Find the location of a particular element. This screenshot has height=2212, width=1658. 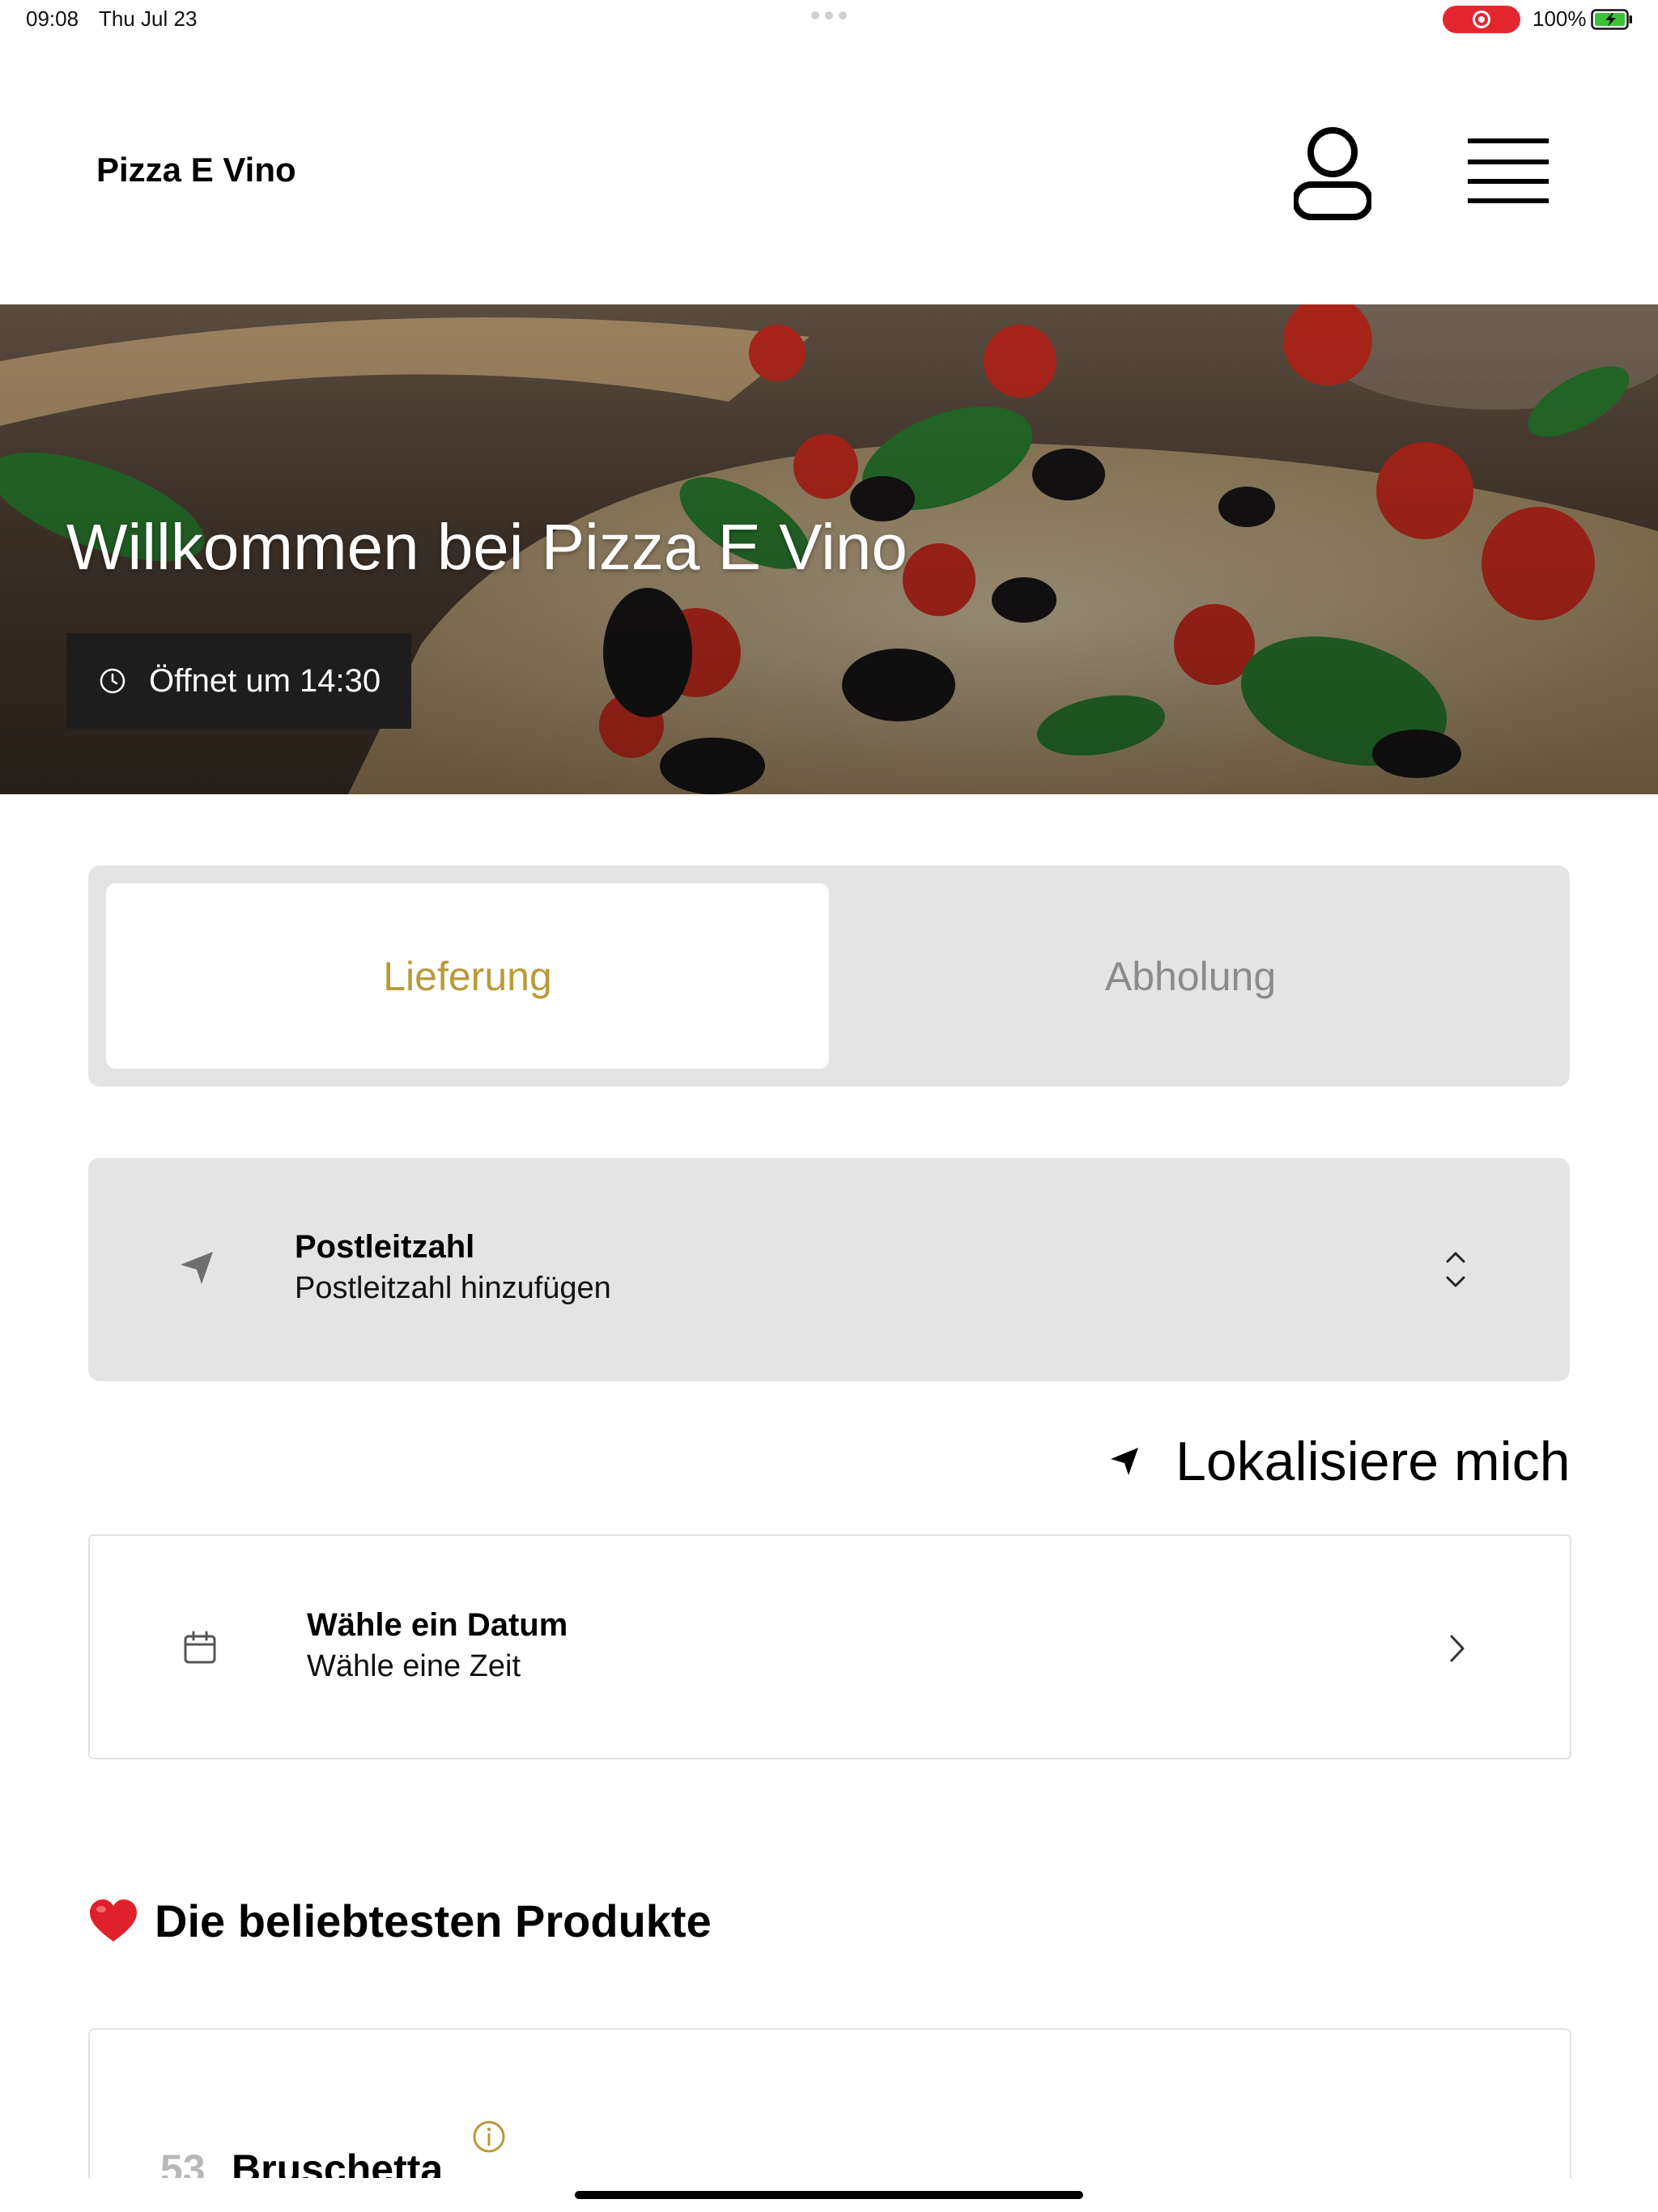

product-number: 53 is located at coordinates (183, 2162).